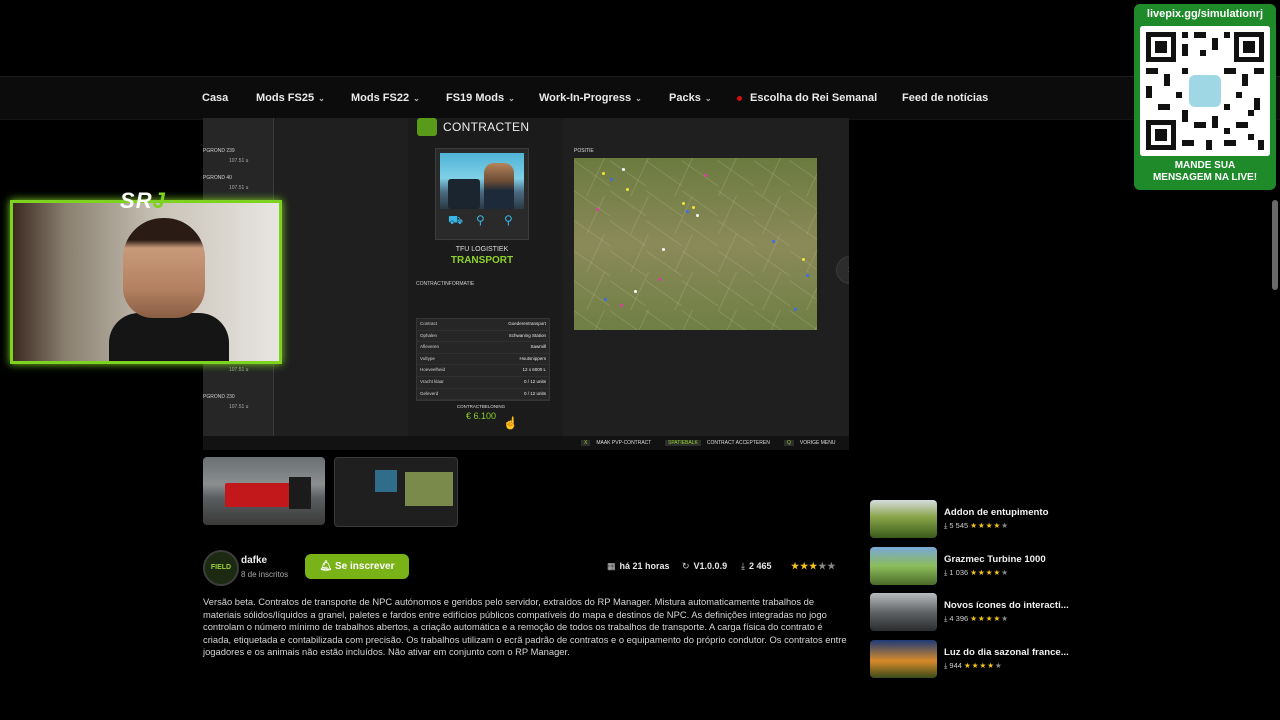  I want to click on footer-hint: SPATIEBALK CONTRACT ACCEPTEREN, so click(717, 443).